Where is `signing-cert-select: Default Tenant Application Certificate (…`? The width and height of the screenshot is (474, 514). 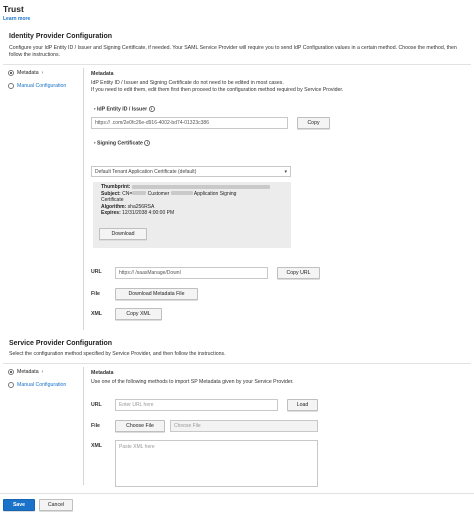
signing-cert-select: Default Tenant Application Certificate (… is located at coordinates (191, 171).